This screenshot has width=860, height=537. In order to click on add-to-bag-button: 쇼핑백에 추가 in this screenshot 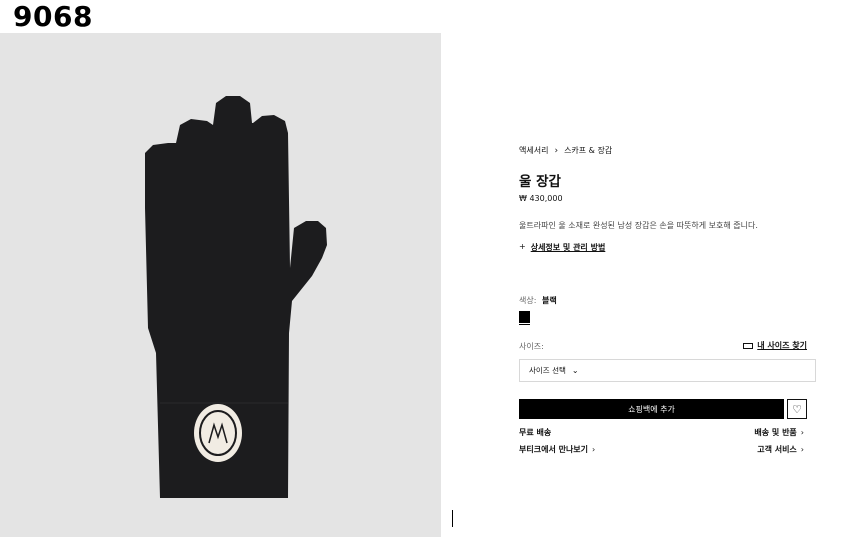, I will do `click(651, 409)`.